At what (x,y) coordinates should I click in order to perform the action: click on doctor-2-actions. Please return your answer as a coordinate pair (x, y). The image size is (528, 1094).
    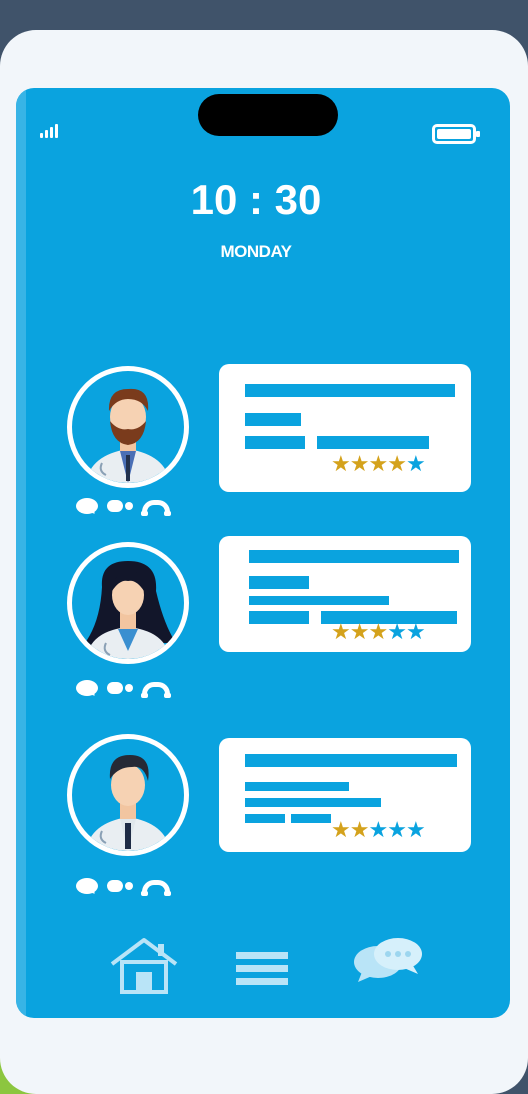
    Looking at the image, I should click on (123, 689).